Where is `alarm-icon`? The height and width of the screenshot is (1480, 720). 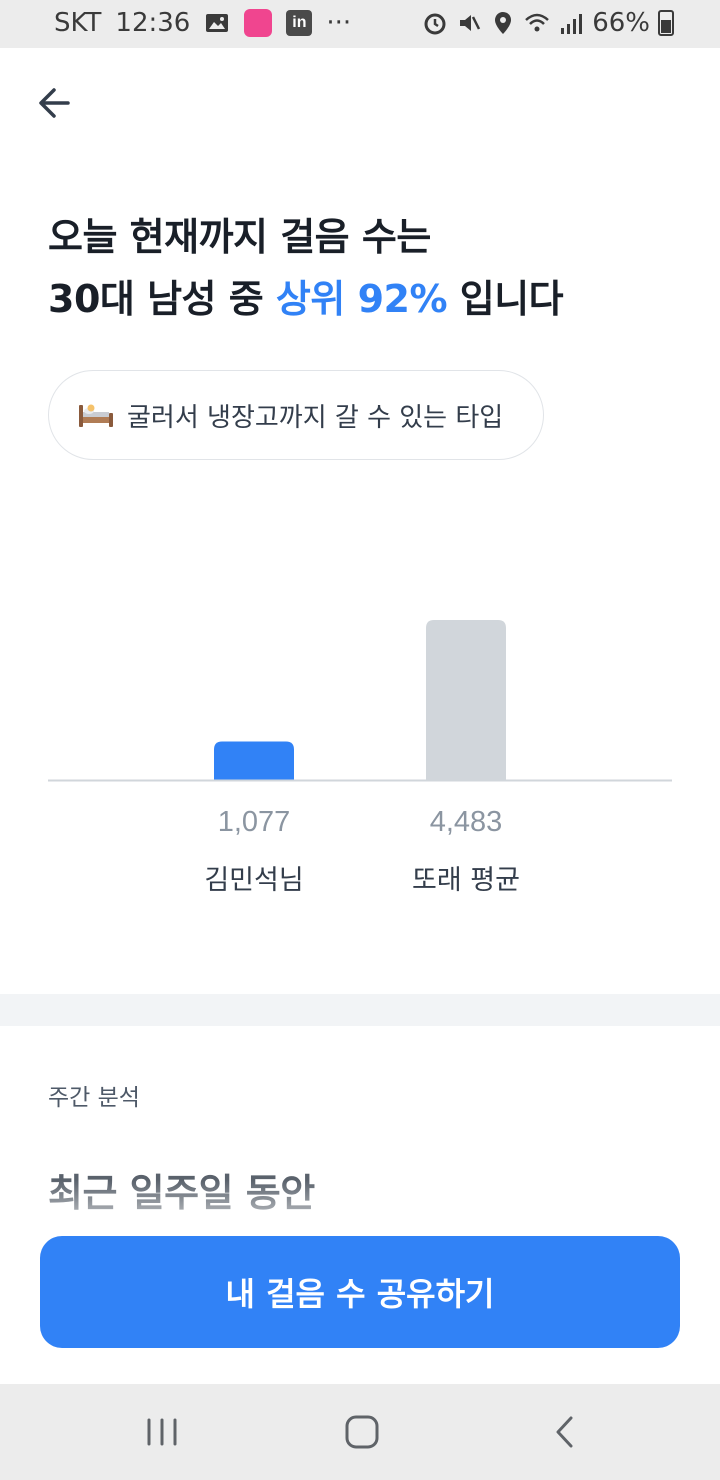
alarm-icon is located at coordinates (435, 24).